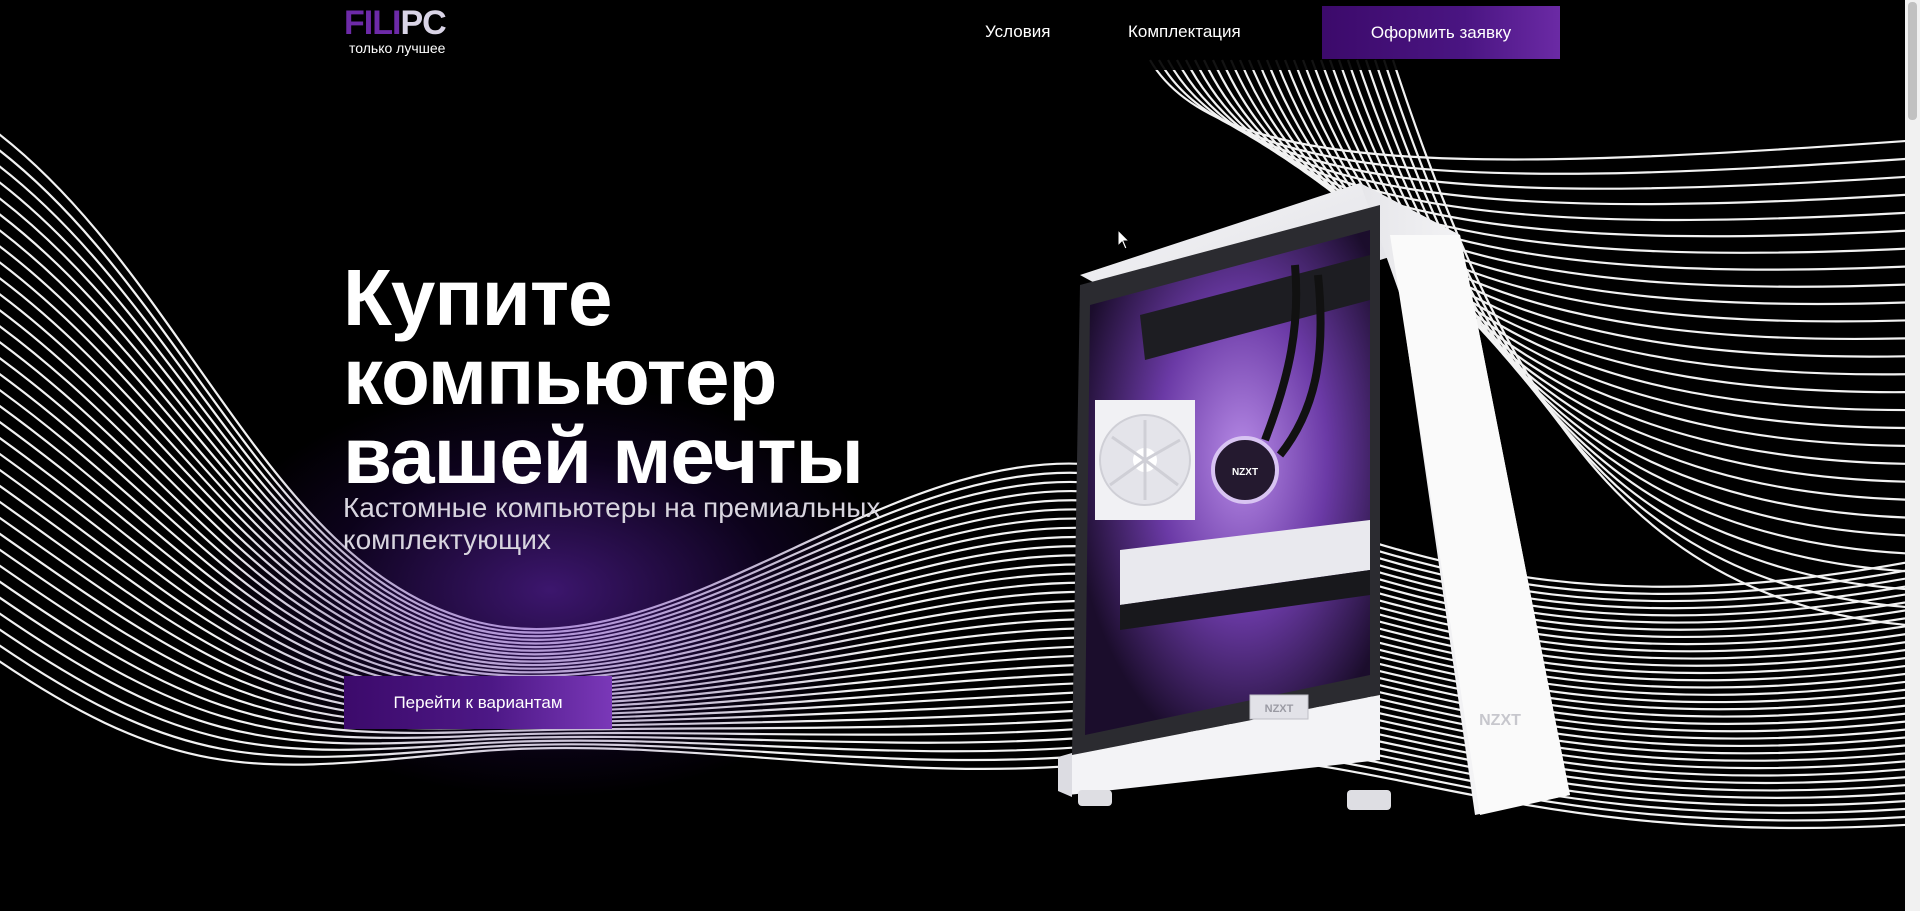  I want to click on view-options-button: Перейти к вариантам, so click(478, 702).